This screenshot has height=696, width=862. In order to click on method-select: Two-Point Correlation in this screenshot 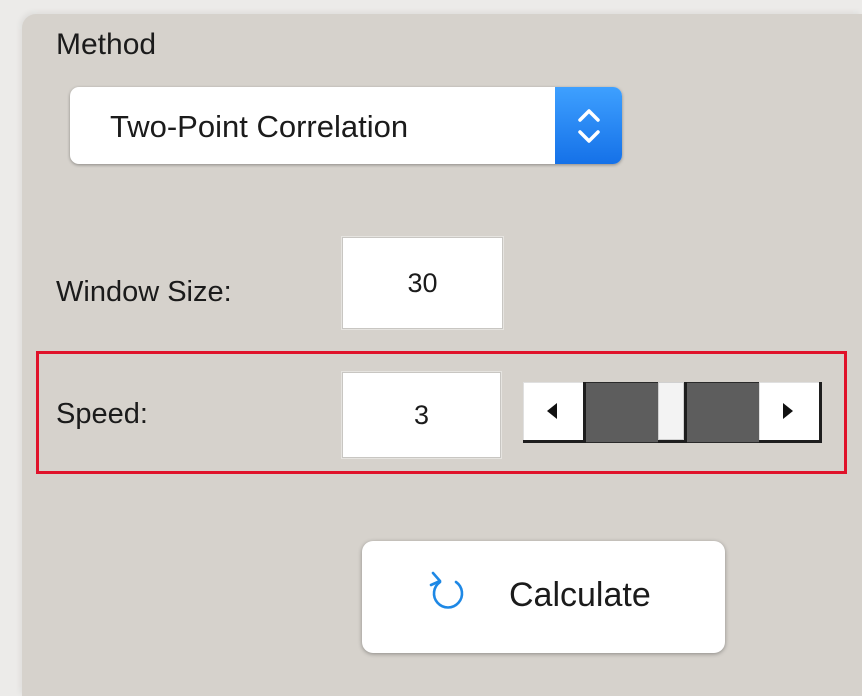, I will do `click(346, 125)`.